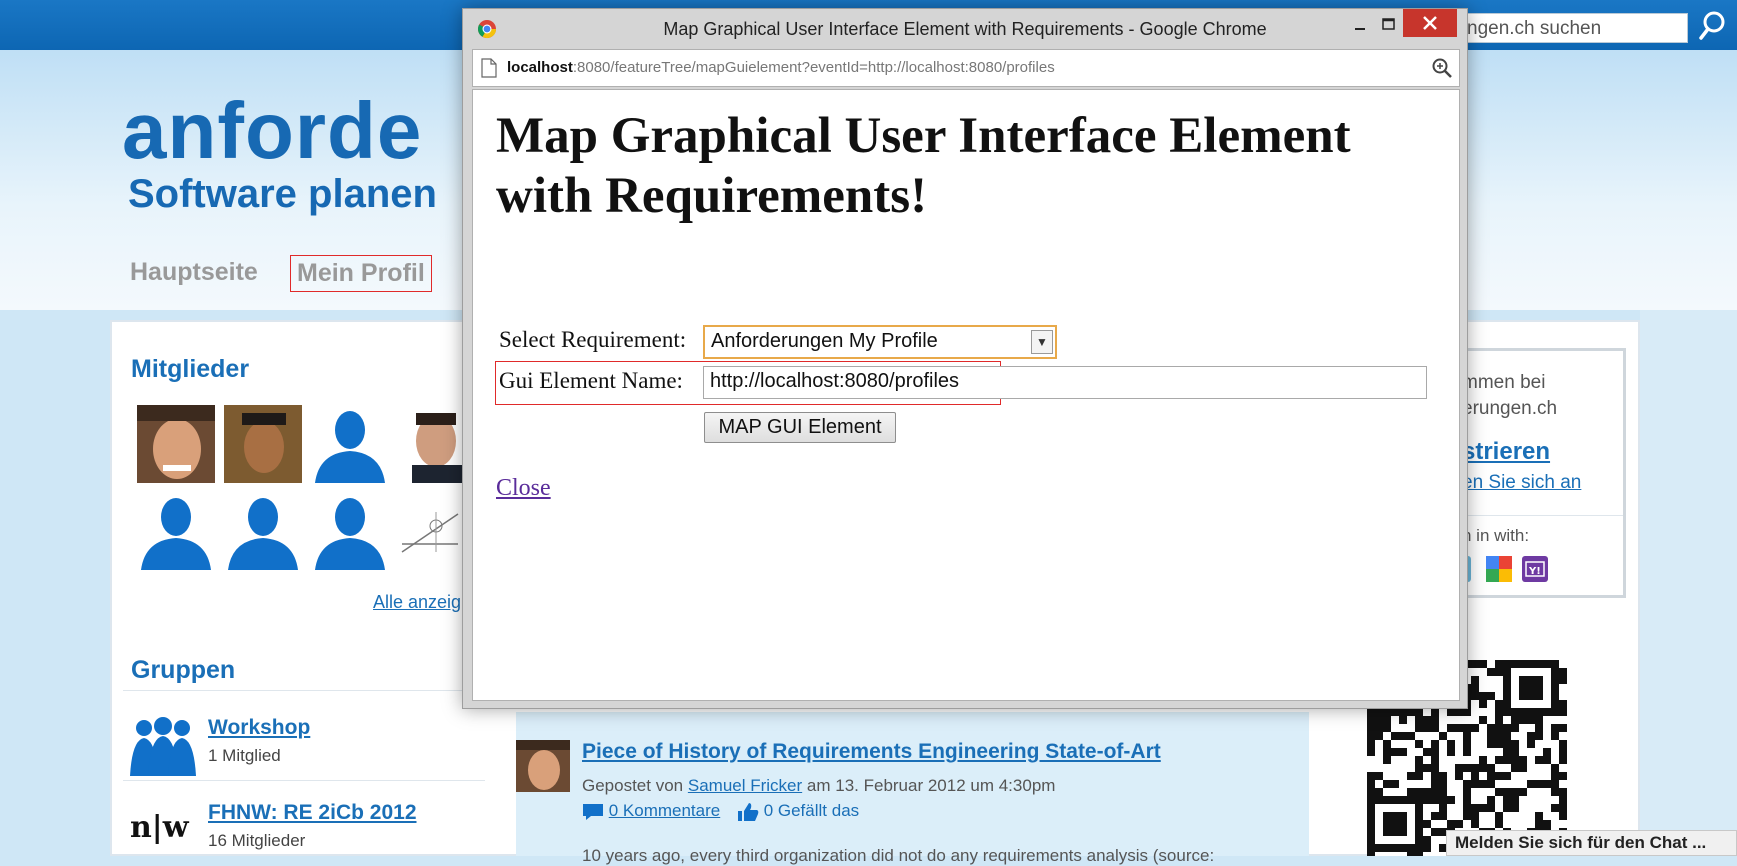 This screenshot has width=1737, height=866. Describe the element at coordinates (163, 743) in the screenshot. I see `group-icon` at that location.